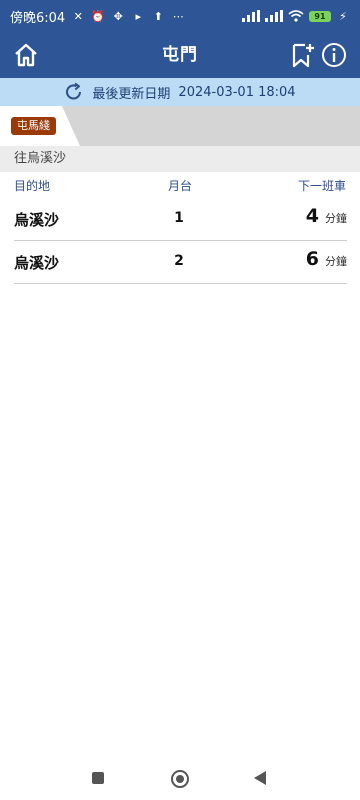  I want to click on table-row: 烏溪沙 1 4 分鐘, so click(180, 219).